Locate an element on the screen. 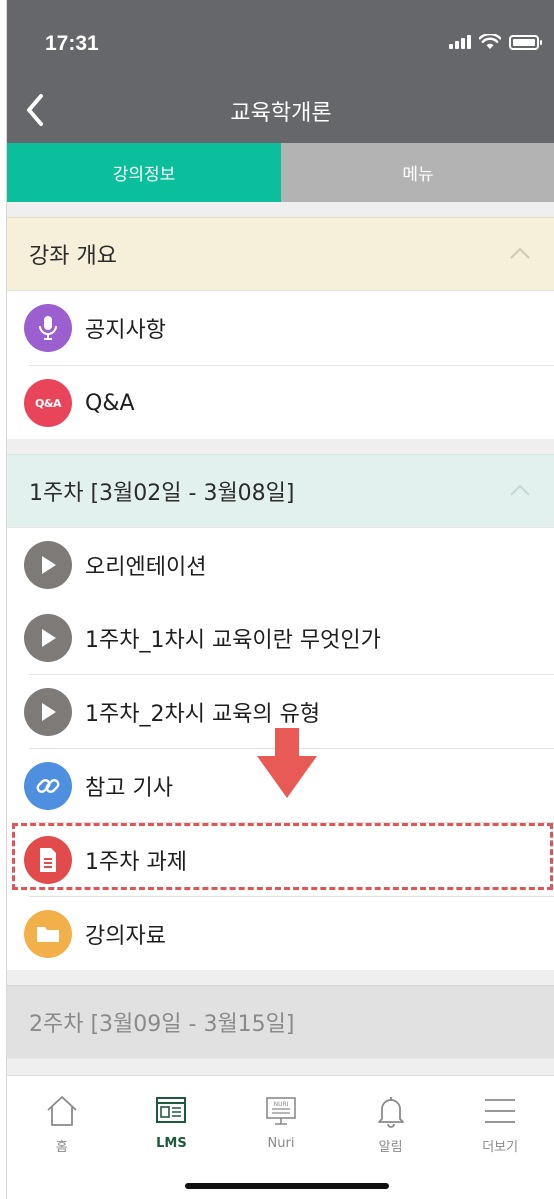 The height and width of the screenshot is (1199, 554). item-label: Q&A is located at coordinates (110, 403).